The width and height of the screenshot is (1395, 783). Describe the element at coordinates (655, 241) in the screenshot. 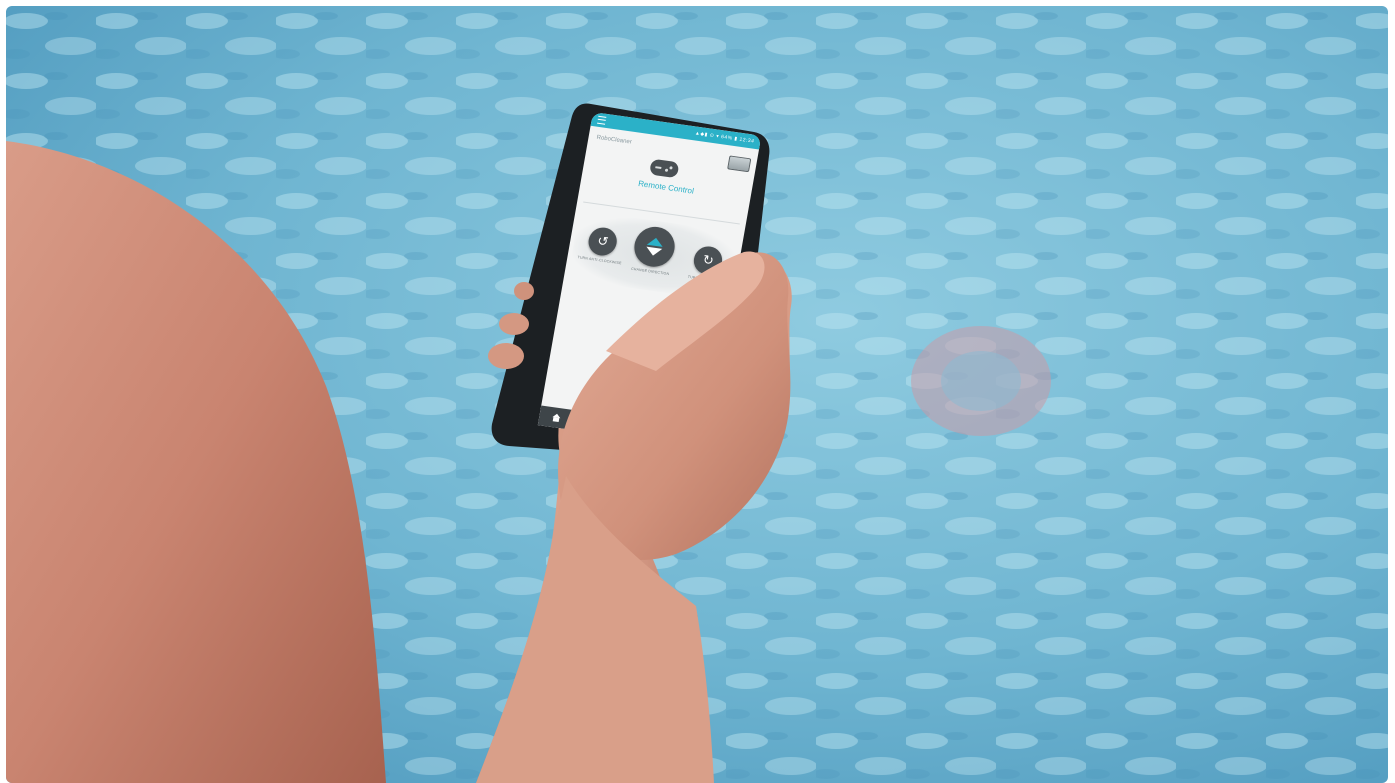

I see `arrow-up-icon` at that location.